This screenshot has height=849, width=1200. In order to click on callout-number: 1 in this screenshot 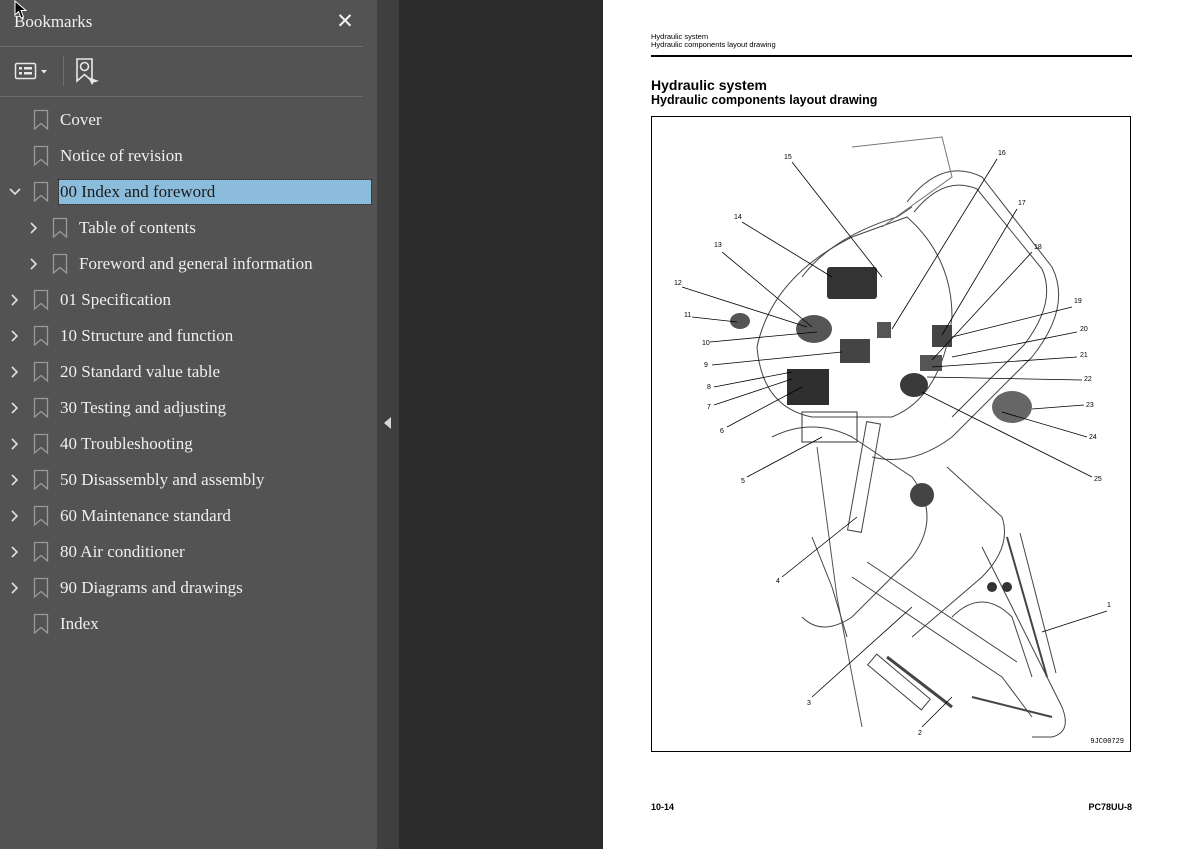, I will do `click(1109, 605)`.